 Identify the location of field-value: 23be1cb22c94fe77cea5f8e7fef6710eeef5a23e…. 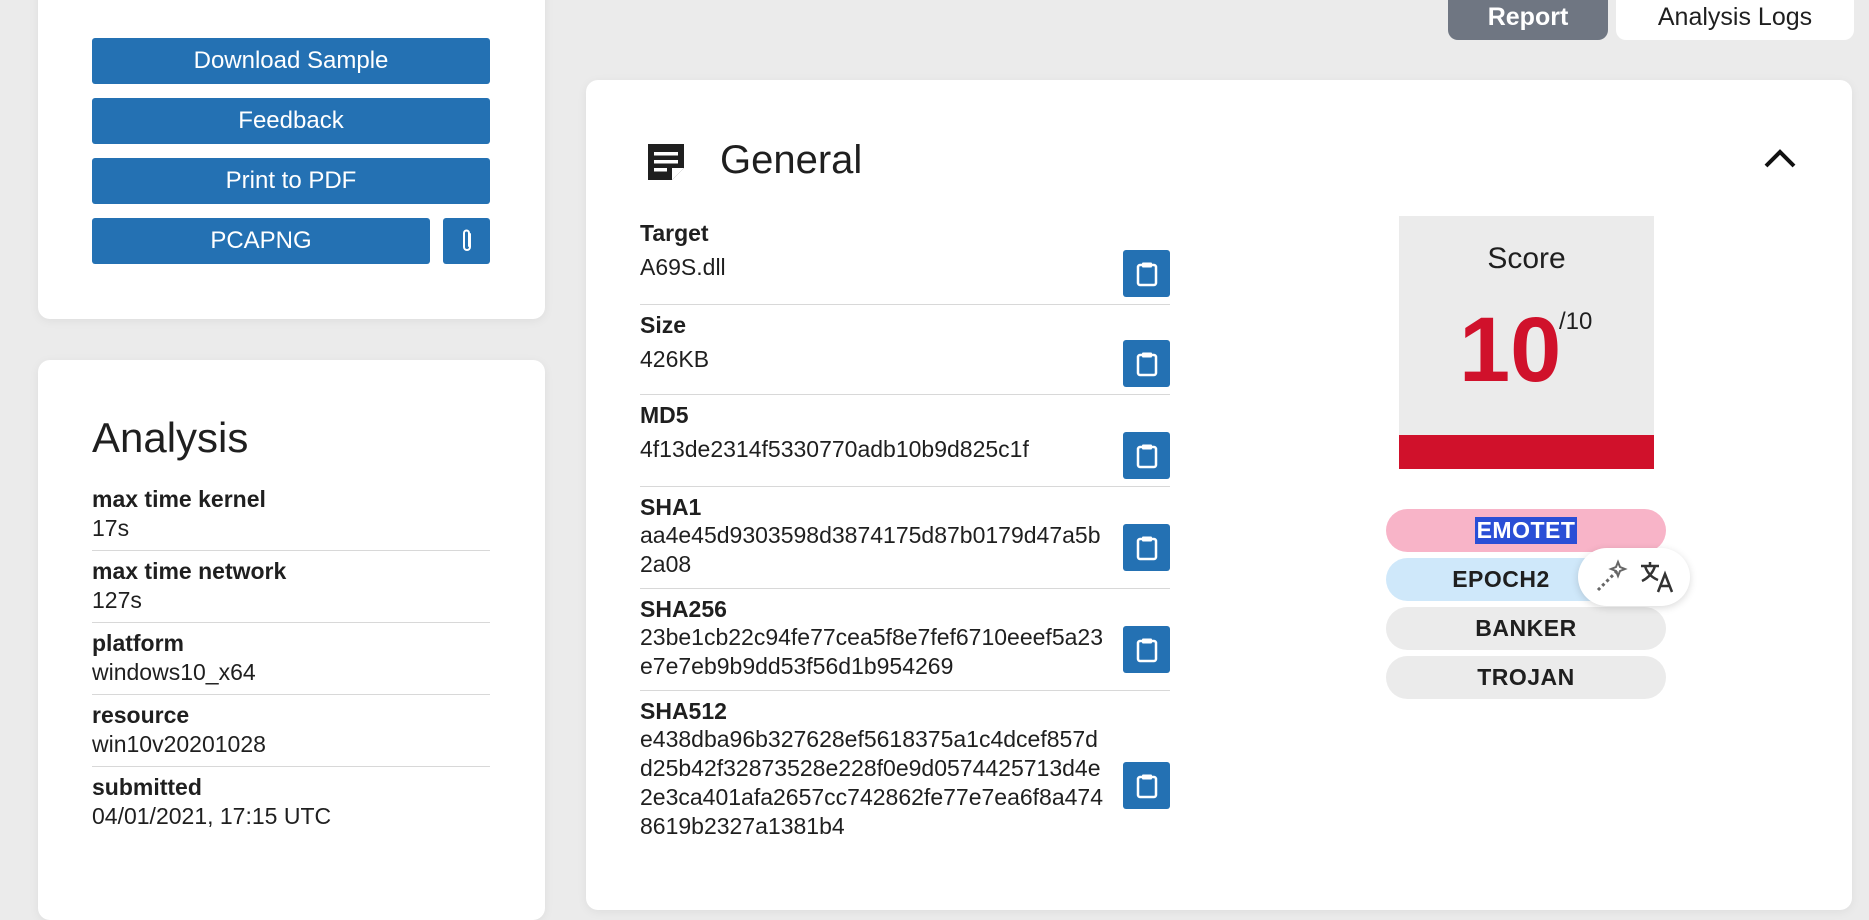
(871, 651).